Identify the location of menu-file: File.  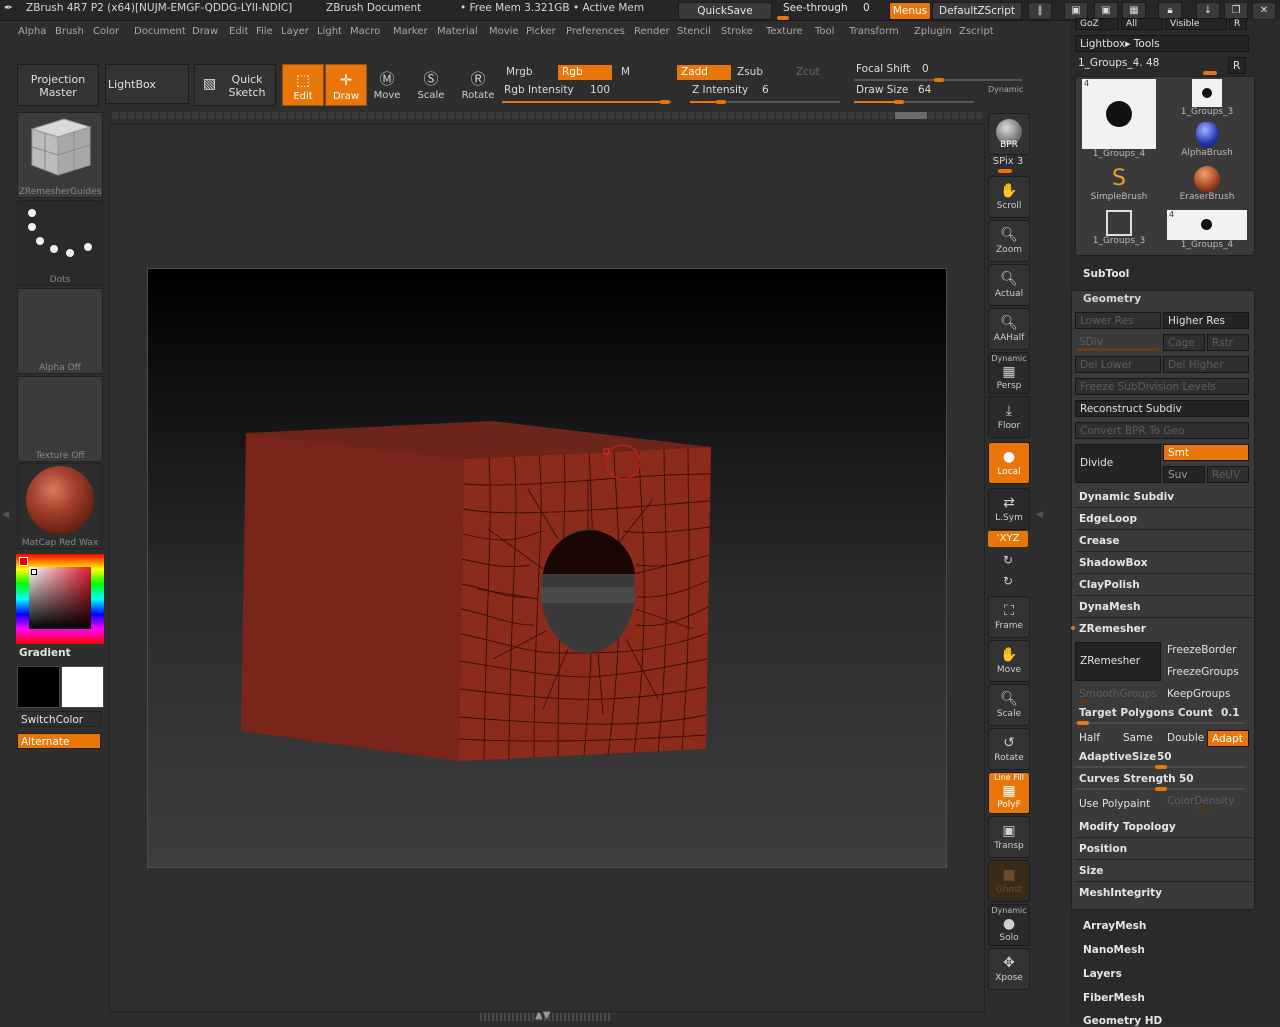
(264, 31).